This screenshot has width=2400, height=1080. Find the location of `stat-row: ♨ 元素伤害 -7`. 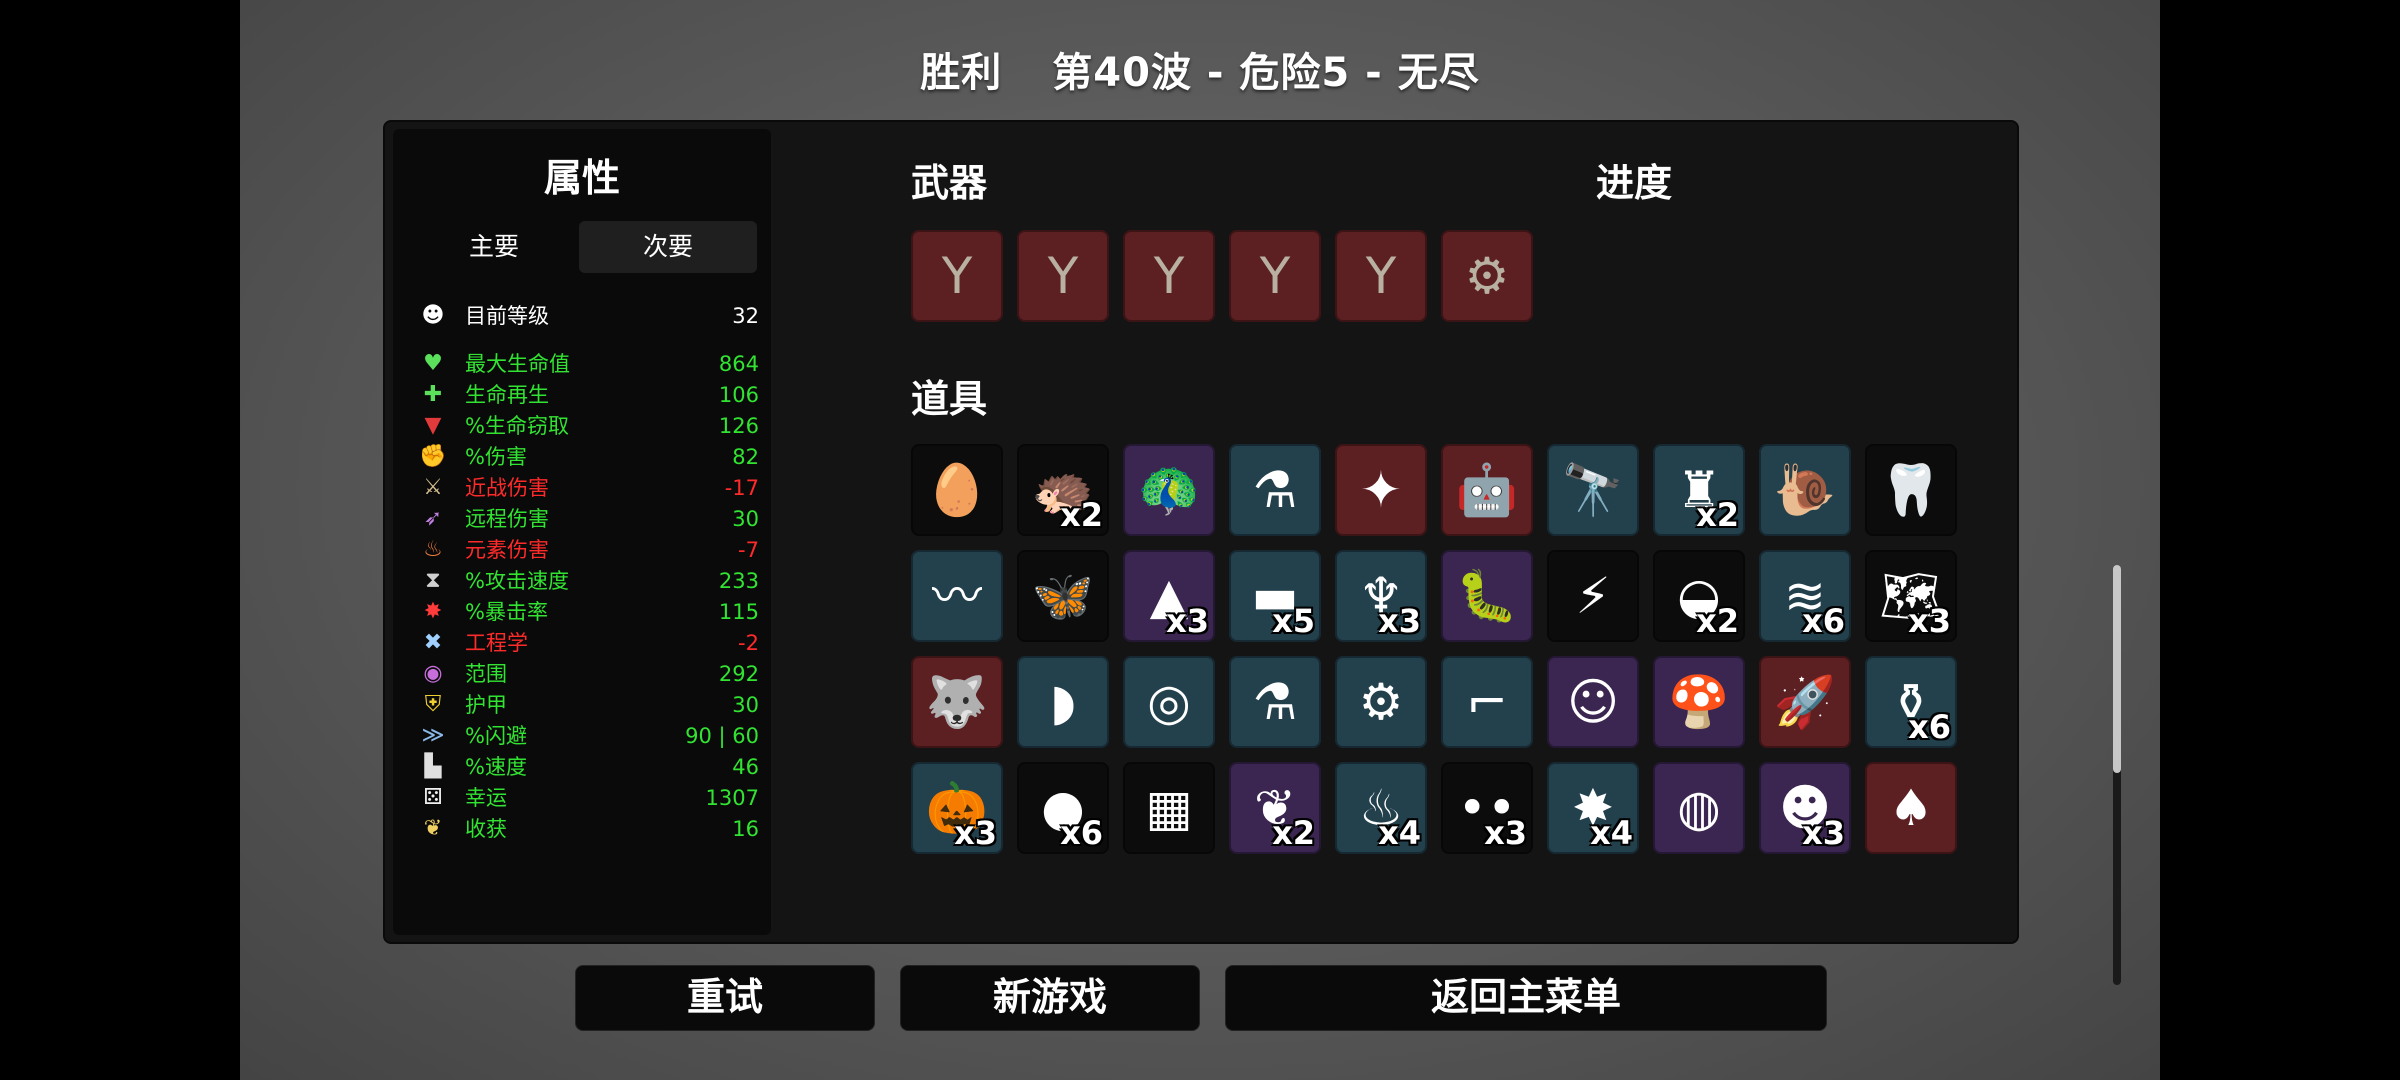

stat-row: ♨ 元素伤害 -7 is located at coordinates (589, 550).